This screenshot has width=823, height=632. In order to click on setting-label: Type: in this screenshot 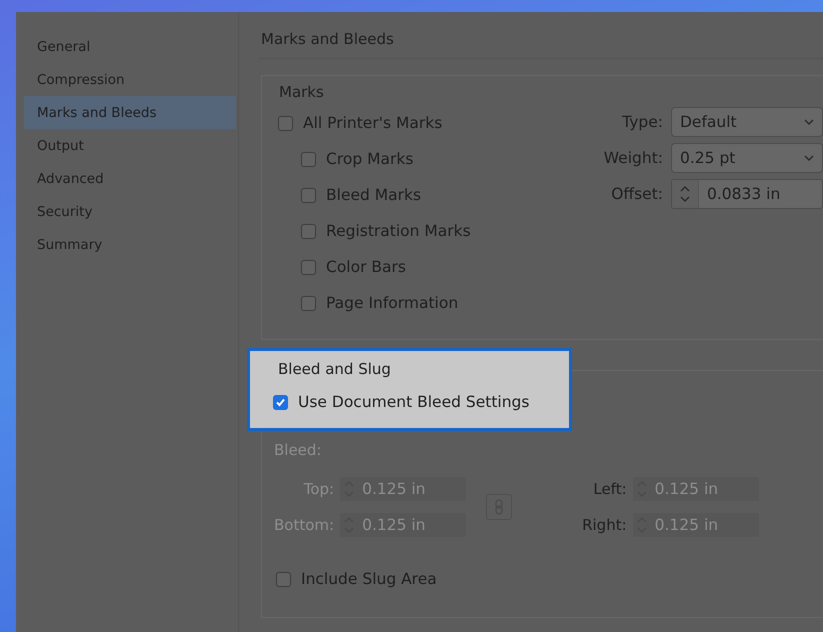, I will do `click(642, 122)`.